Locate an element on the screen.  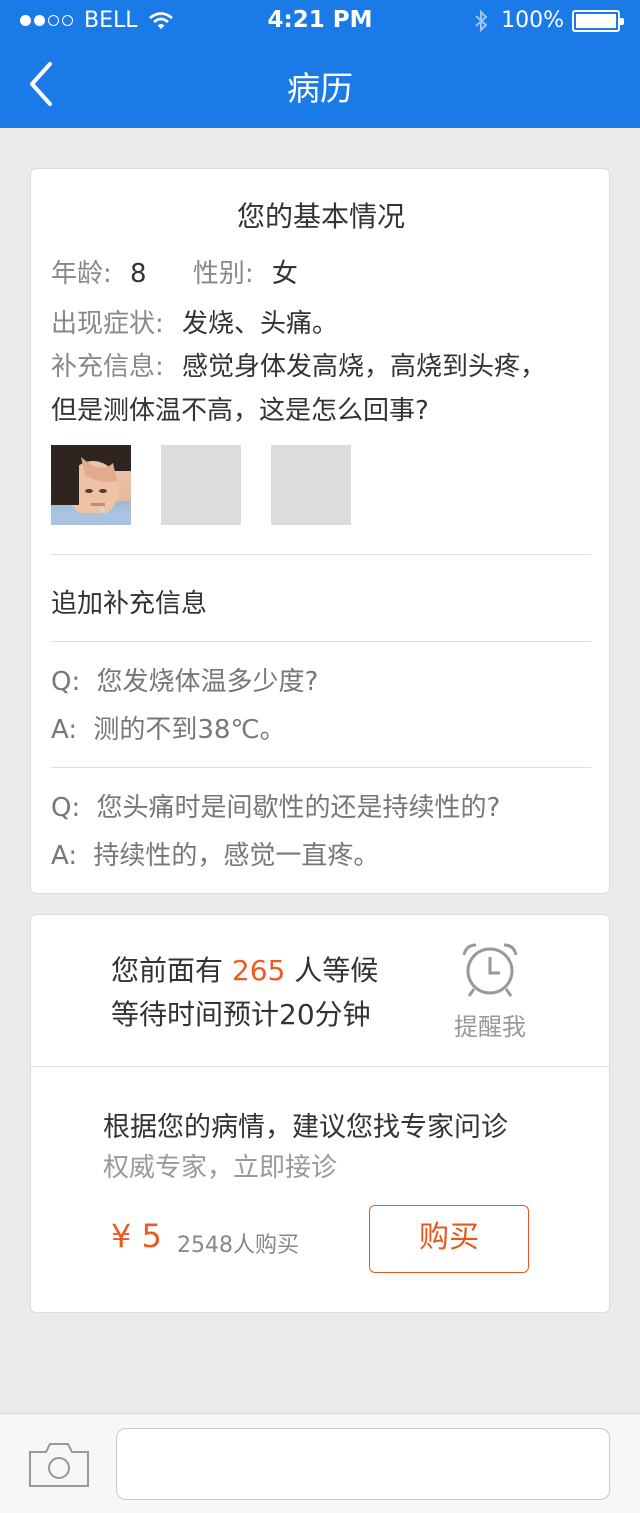
queue-before-text: 您前面有 is located at coordinates (167, 970).